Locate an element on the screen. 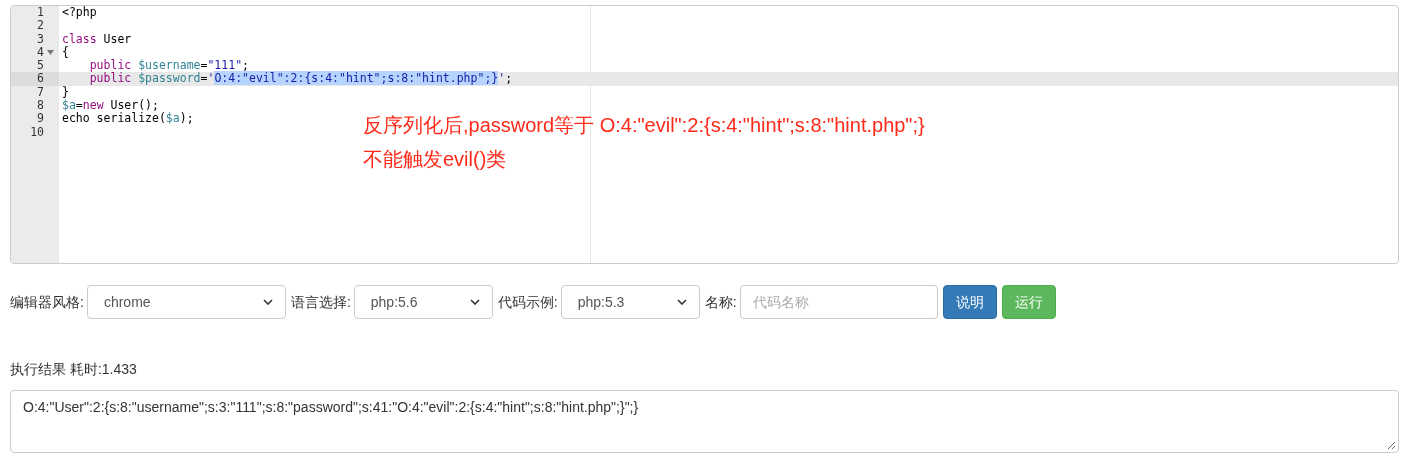  fold-caret-icon is located at coordinates (50, 53).